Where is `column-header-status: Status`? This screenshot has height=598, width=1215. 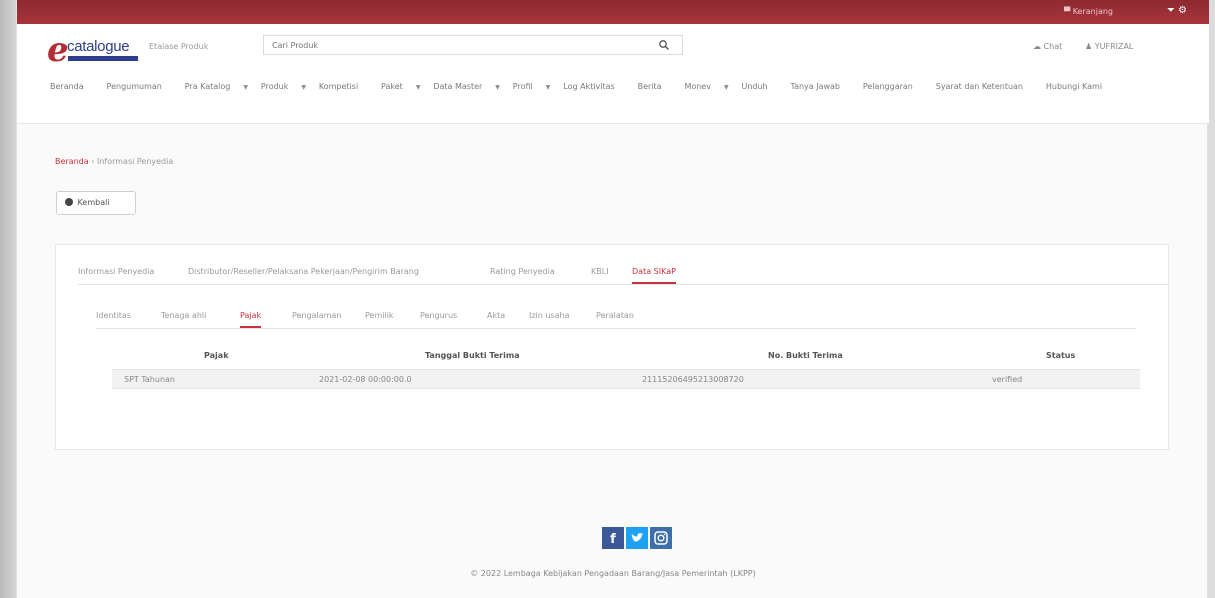
column-header-status: Status is located at coordinates (1061, 355).